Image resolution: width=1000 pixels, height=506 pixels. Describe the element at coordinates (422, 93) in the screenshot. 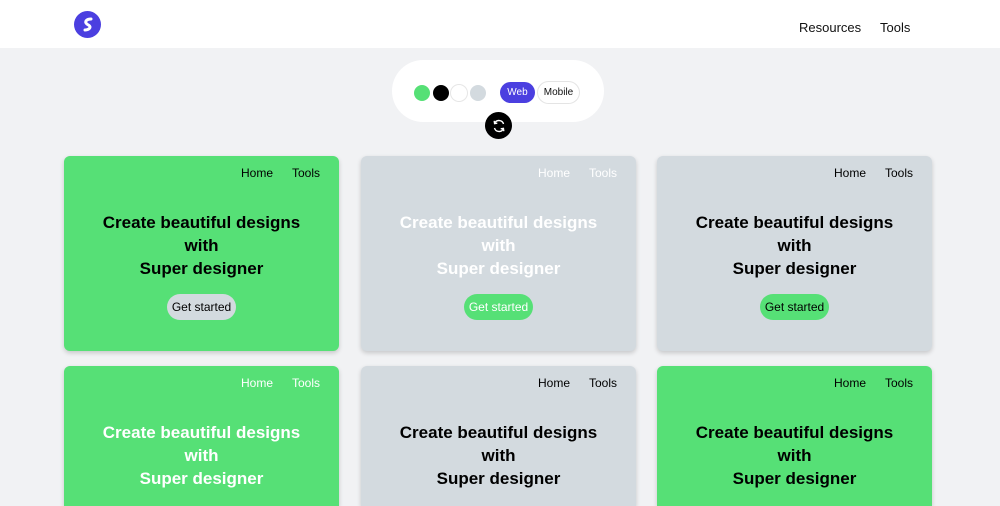

I see `swatch-green` at that location.